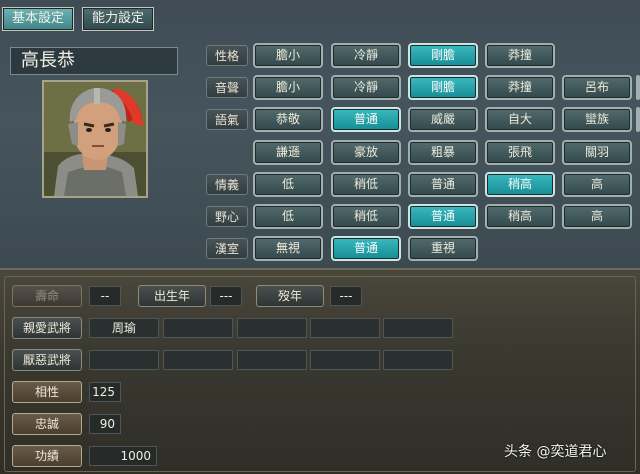  I want to click on tab-ability-settings: 能力設定, so click(118, 19).